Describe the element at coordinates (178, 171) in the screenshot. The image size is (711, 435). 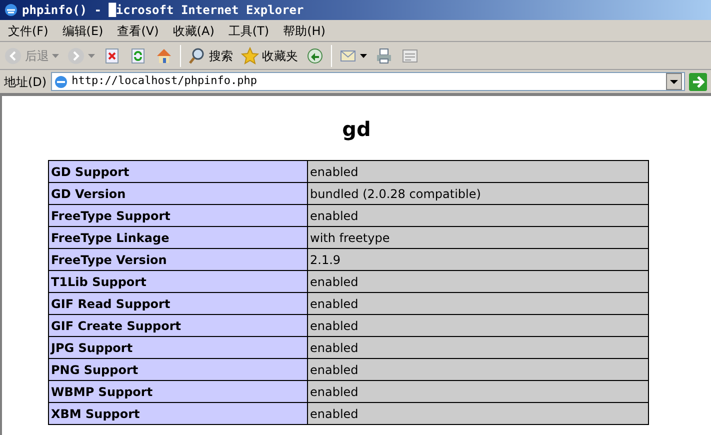
I see `row-label-cell: GD Support` at that location.